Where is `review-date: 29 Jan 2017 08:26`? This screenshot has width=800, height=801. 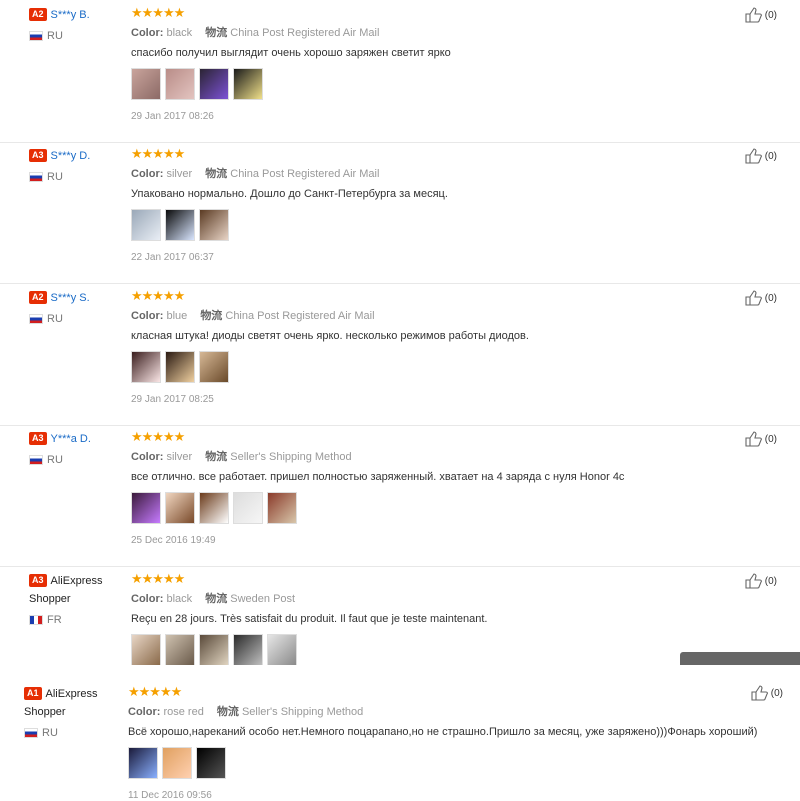 review-date: 29 Jan 2017 08:26 is located at coordinates (172, 116).